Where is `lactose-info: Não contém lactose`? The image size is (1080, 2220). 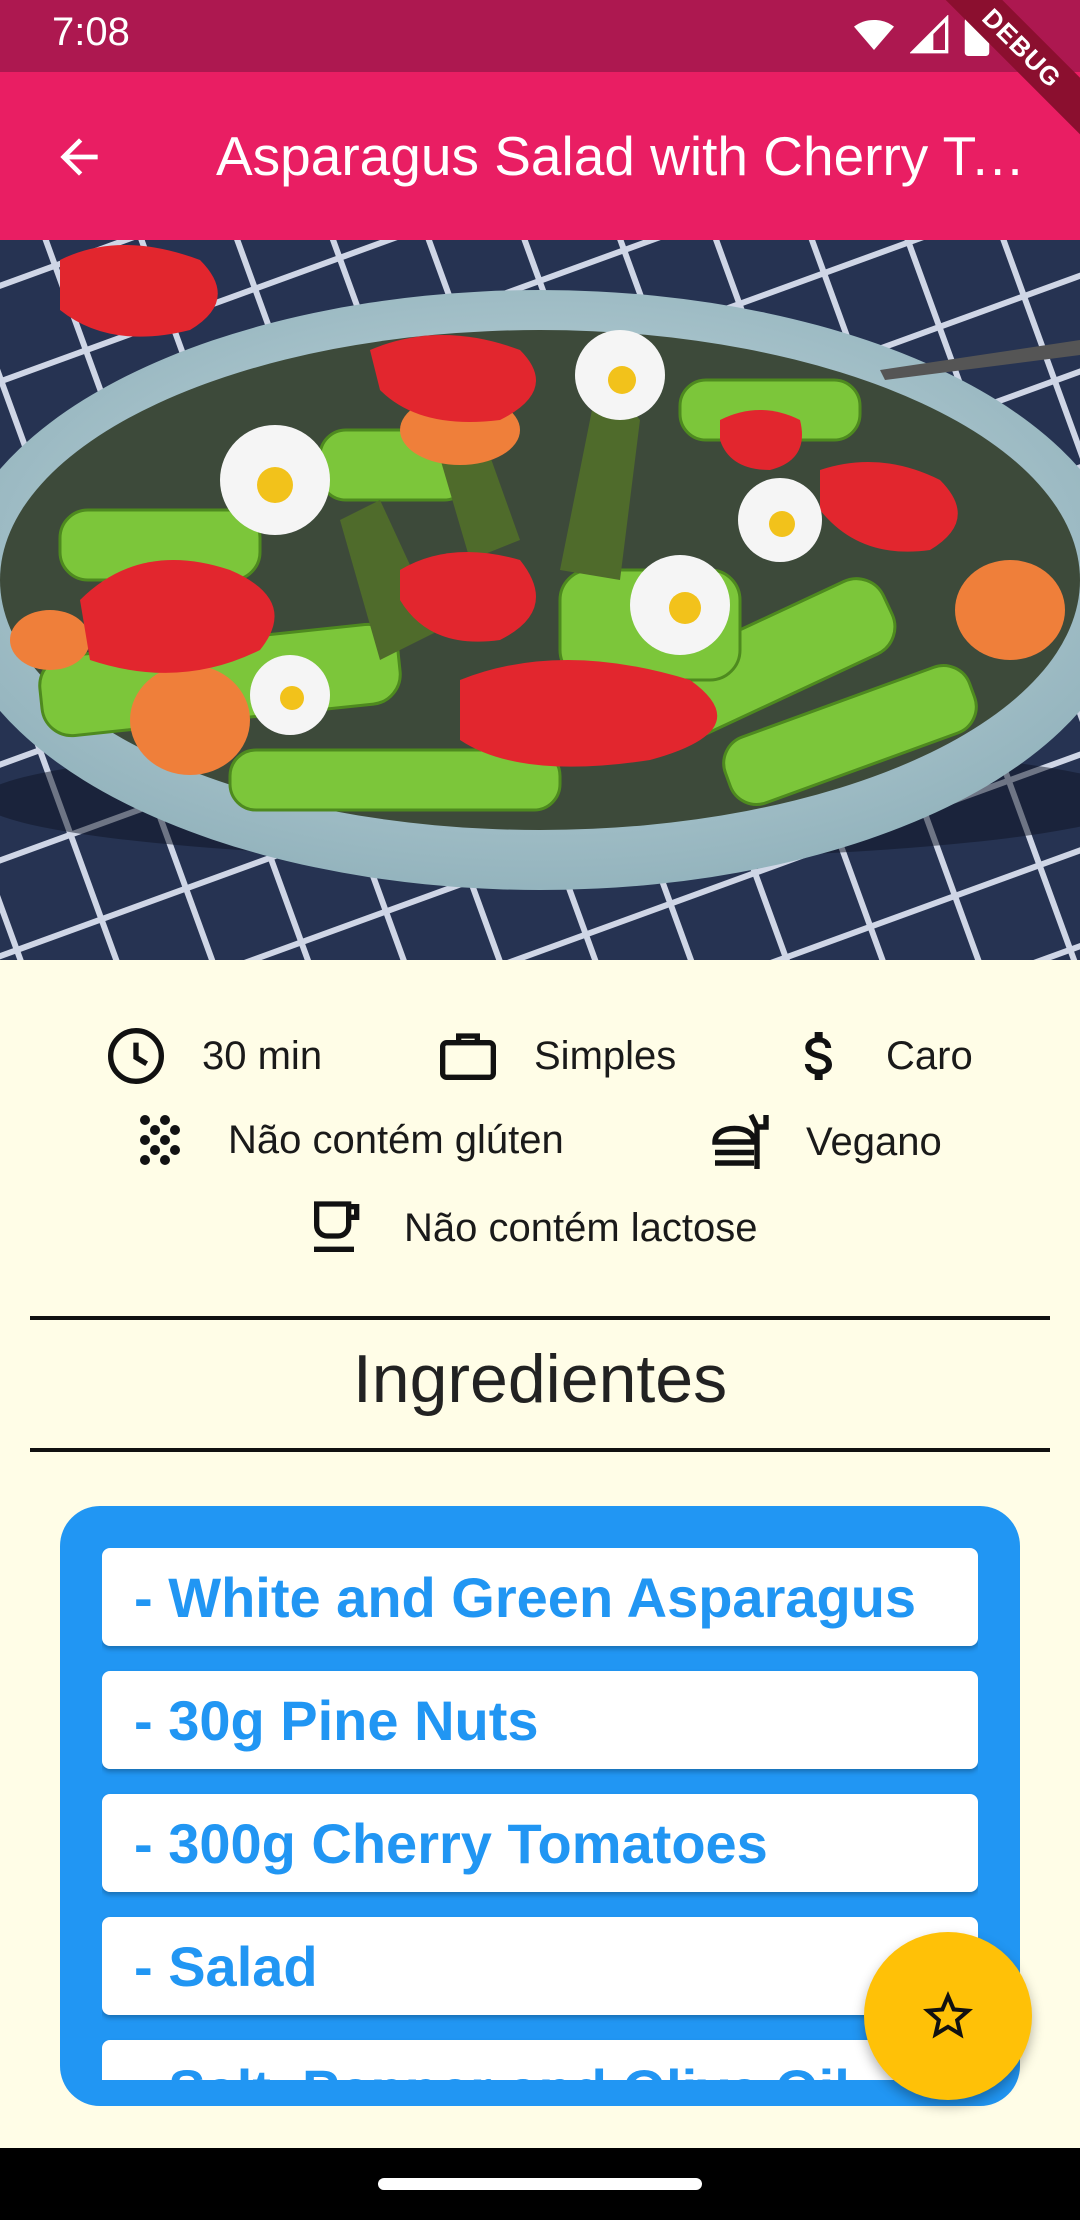 lactose-info: Não contém lactose is located at coordinates (532, 1228).